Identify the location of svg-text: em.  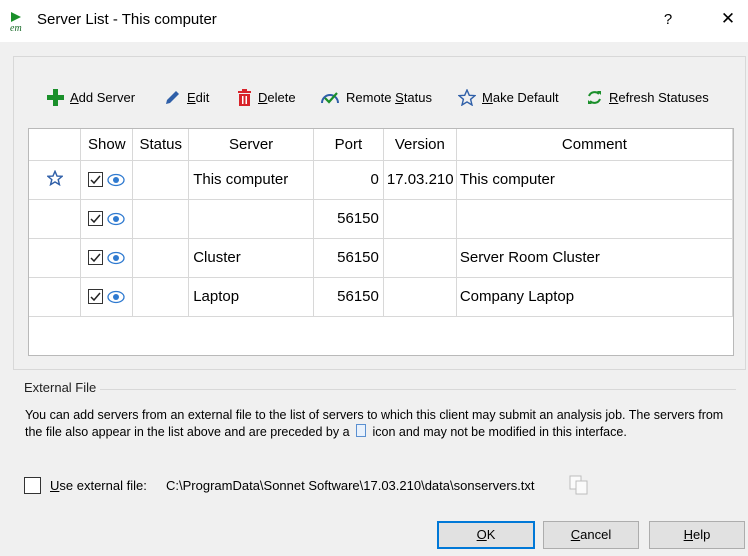
(16, 28).